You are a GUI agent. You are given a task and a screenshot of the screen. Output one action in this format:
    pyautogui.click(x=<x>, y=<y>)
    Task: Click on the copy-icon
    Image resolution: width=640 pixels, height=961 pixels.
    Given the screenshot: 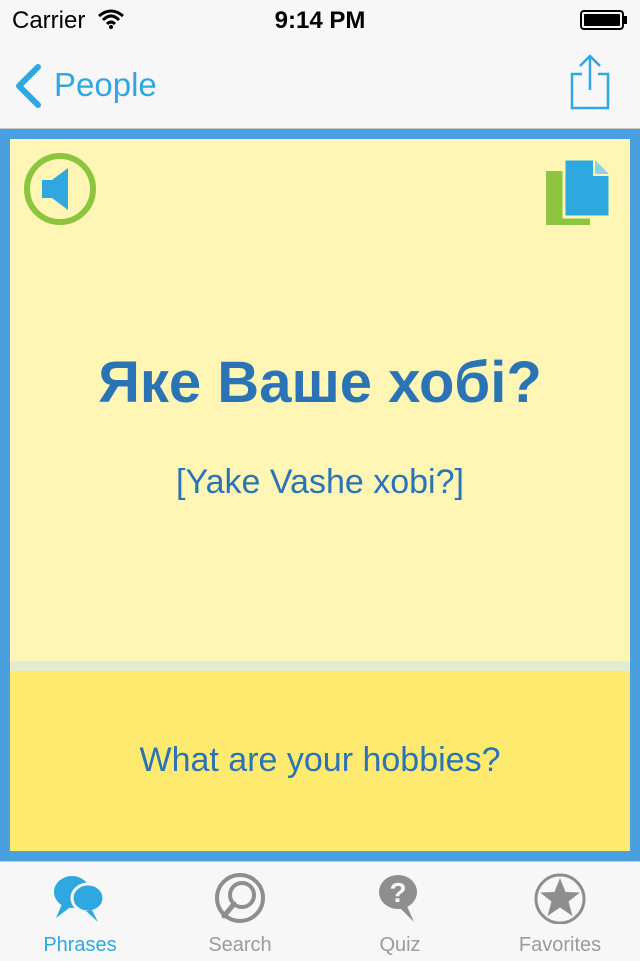 What is the action you would take?
    pyautogui.click(x=579, y=191)
    